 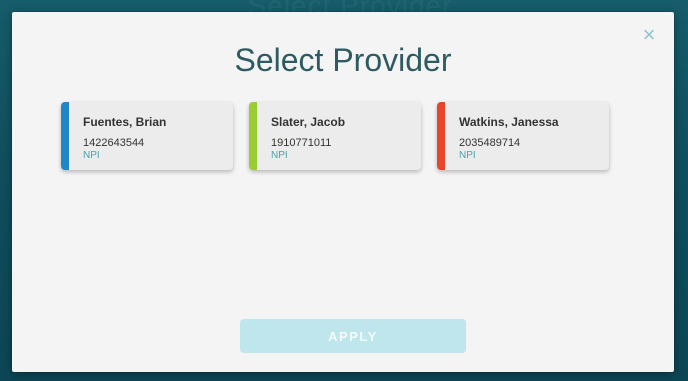 I want to click on provider-card-watkins: Watkins, Janessa 2035489714 NPI, so click(x=523, y=136).